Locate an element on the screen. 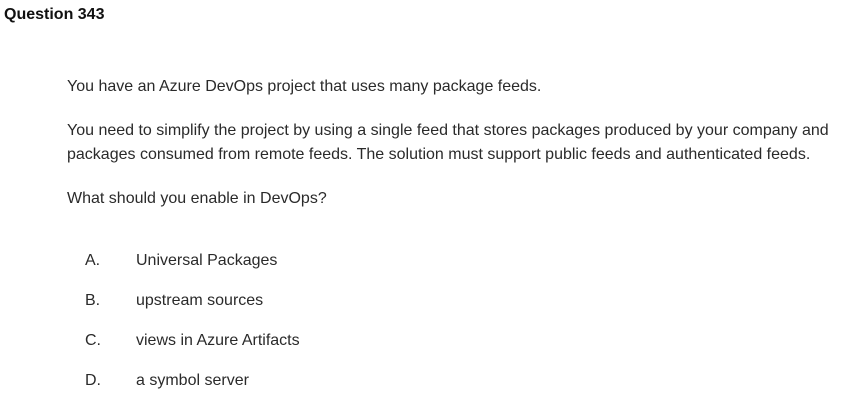 The image size is (864, 408). option-text: upstream sources is located at coordinates (200, 300).